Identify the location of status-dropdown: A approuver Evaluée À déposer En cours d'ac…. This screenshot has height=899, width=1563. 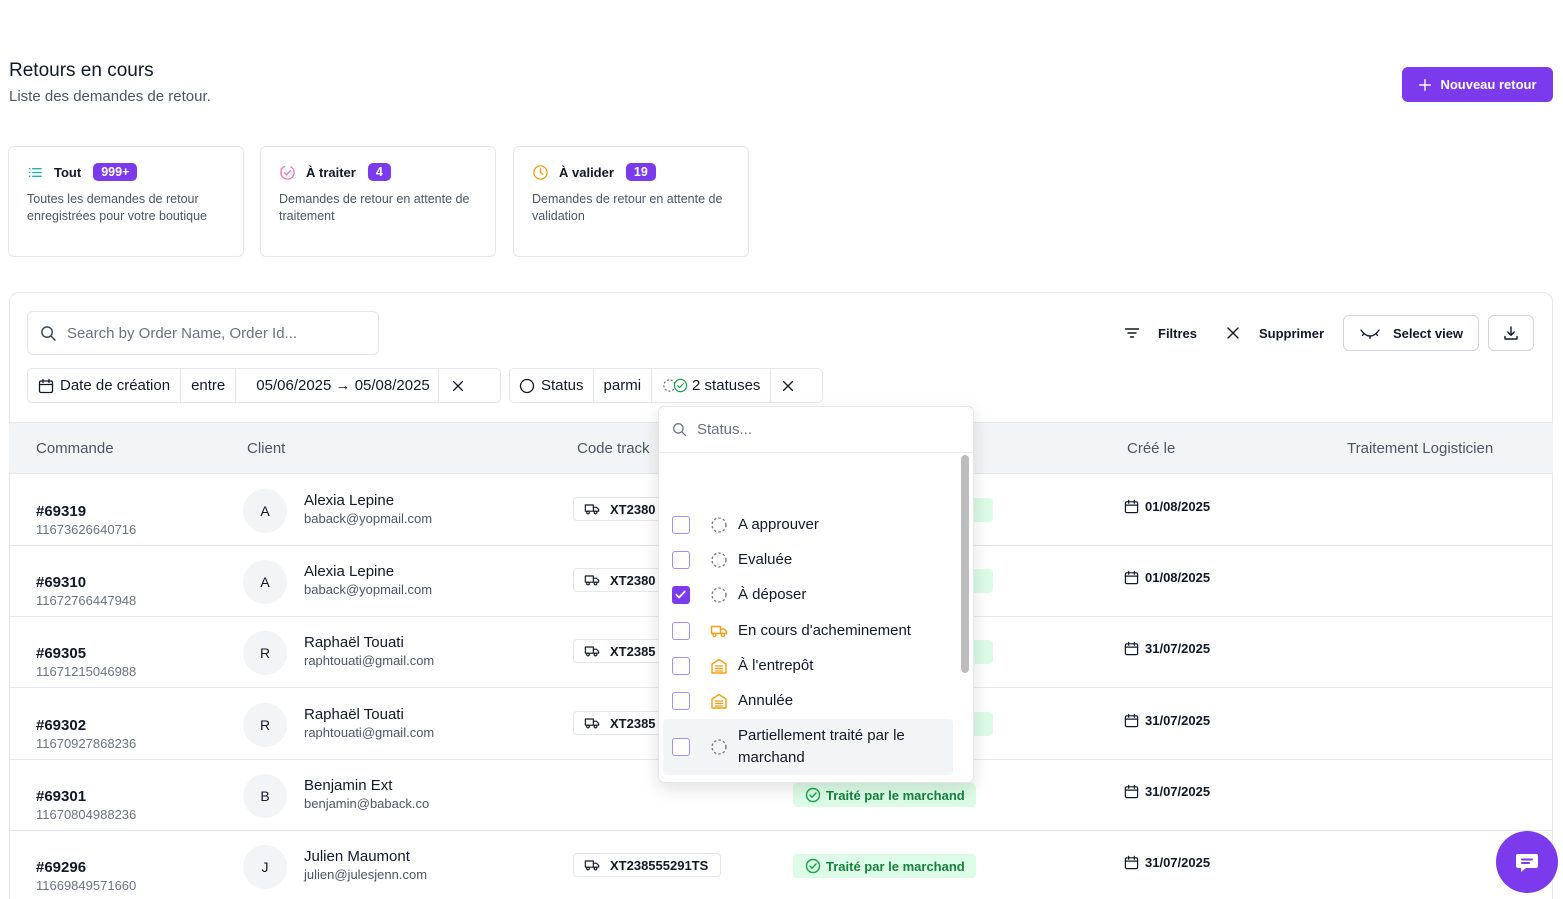
(816, 594).